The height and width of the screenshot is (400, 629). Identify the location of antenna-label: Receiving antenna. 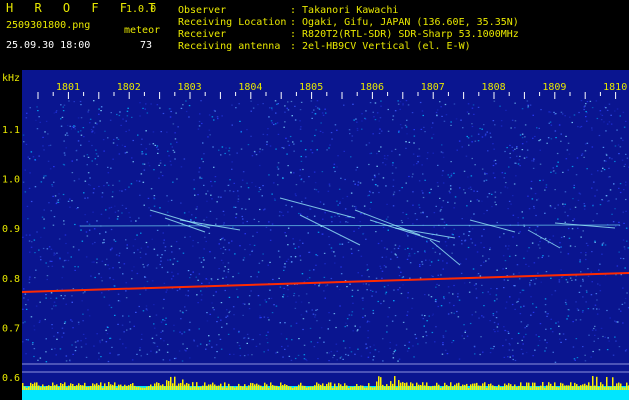
(229, 46).